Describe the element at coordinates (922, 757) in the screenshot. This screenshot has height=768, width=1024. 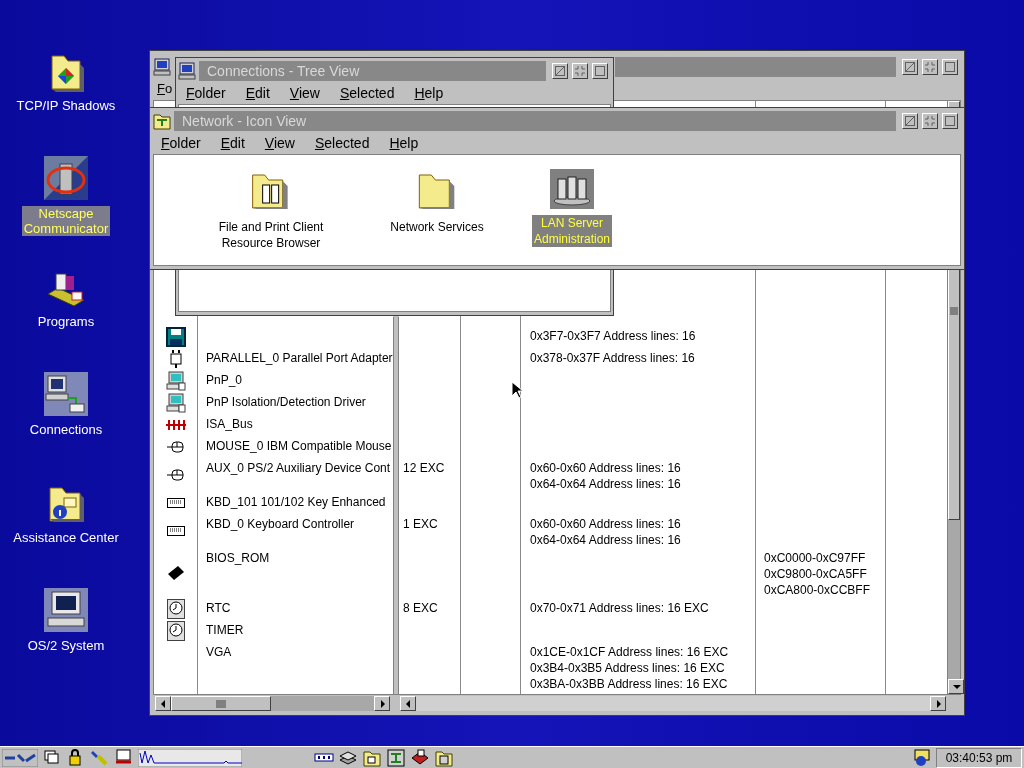
I see `info-icon` at that location.